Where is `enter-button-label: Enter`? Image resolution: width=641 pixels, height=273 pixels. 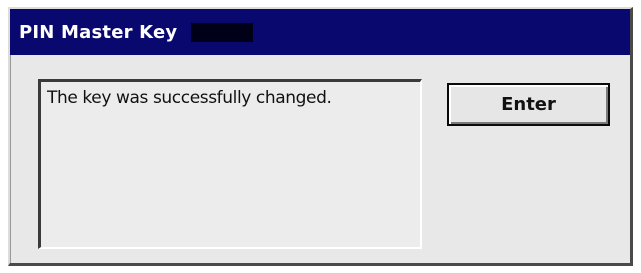 enter-button-label: Enter is located at coordinates (528, 104).